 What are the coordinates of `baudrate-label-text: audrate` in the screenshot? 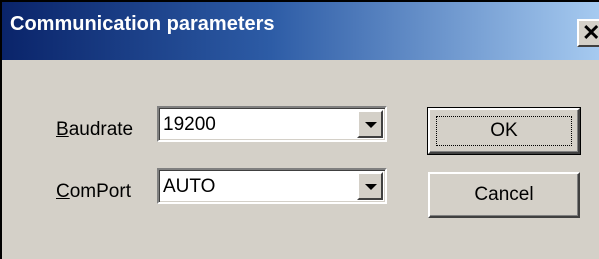 It's located at (101, 129).